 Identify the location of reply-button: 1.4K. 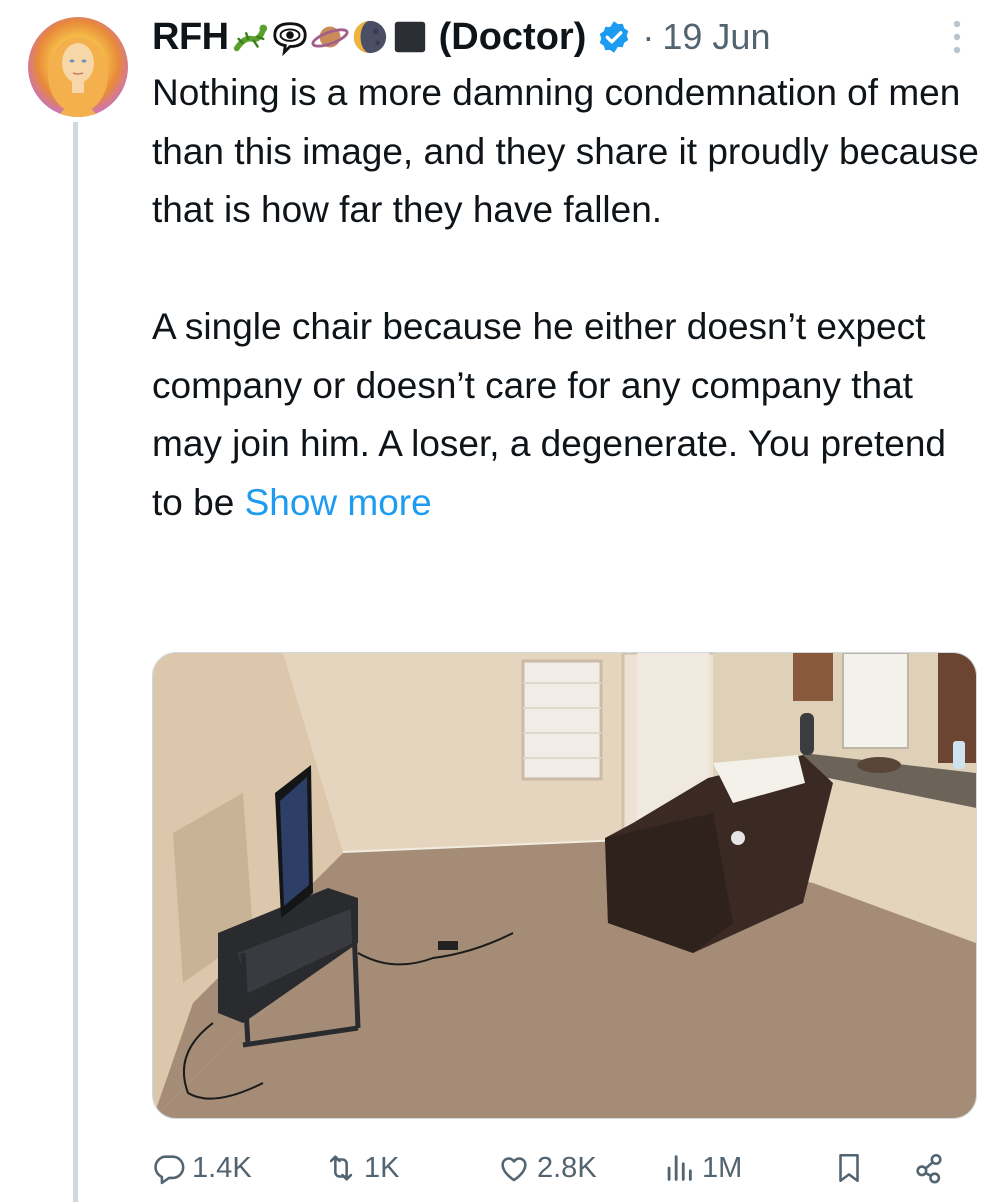
(202, 1168).